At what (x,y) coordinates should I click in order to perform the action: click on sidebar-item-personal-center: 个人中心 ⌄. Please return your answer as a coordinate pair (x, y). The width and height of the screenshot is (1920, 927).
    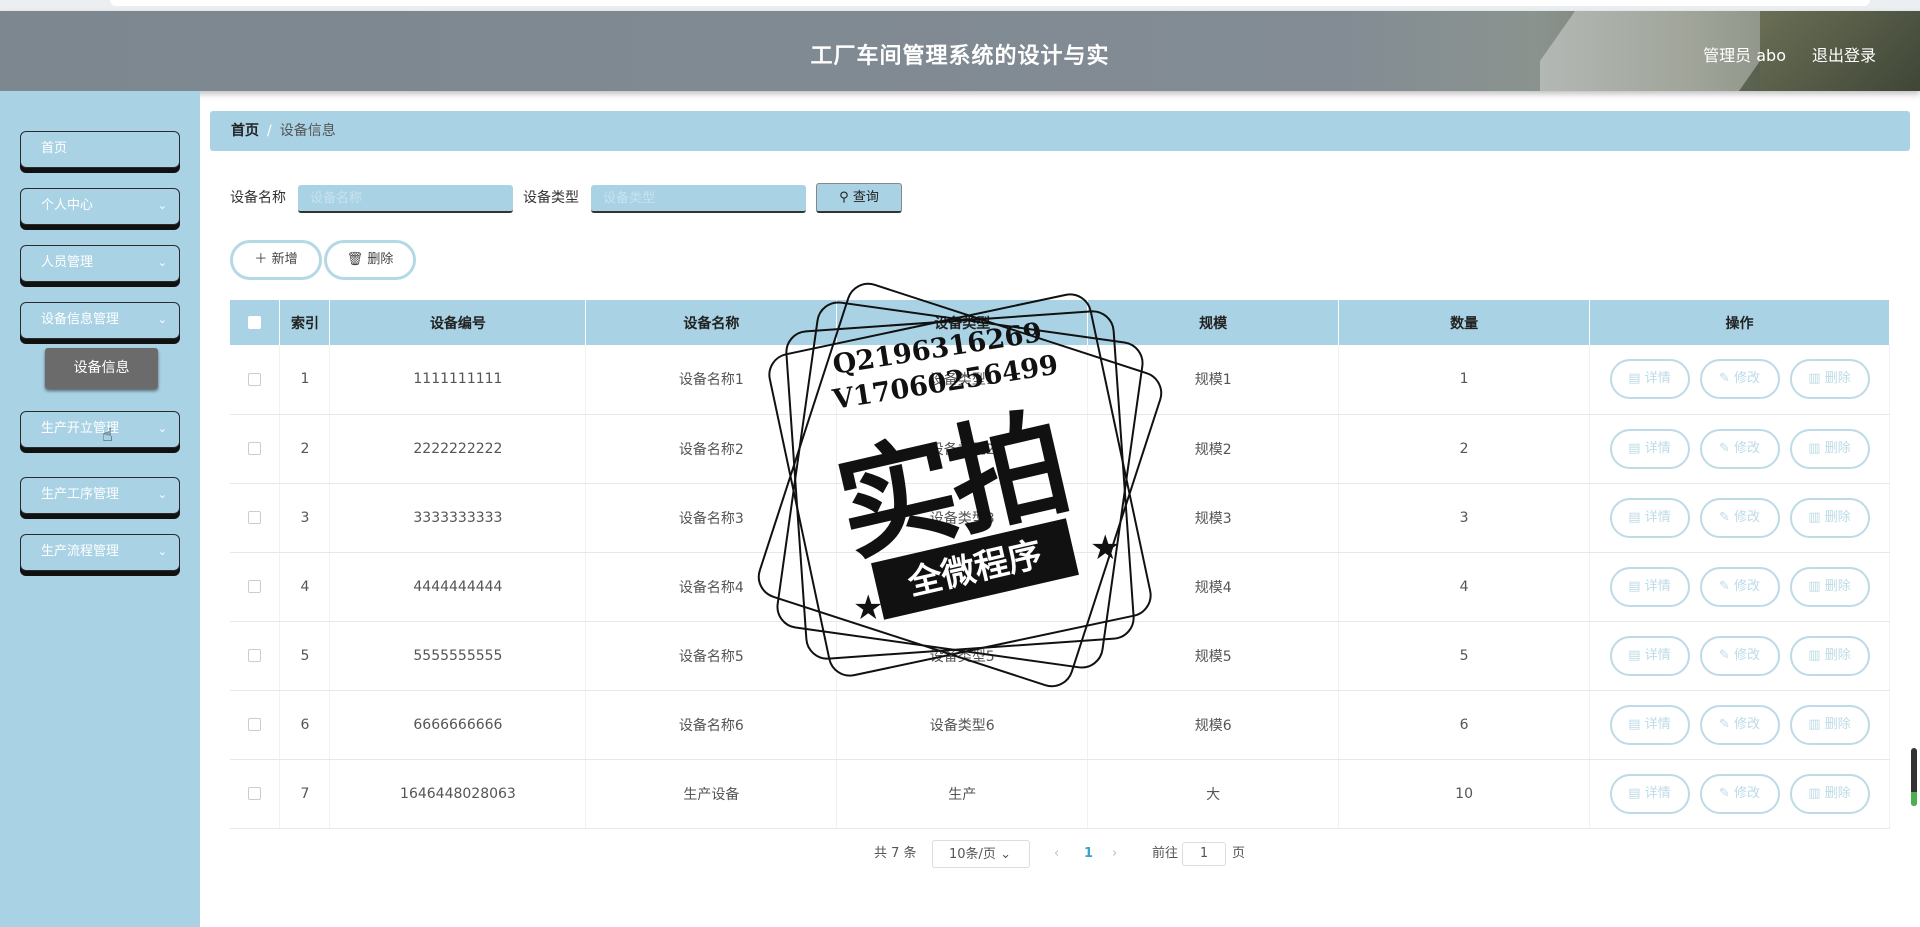
    Looking at the image, I should click on (100, 206).